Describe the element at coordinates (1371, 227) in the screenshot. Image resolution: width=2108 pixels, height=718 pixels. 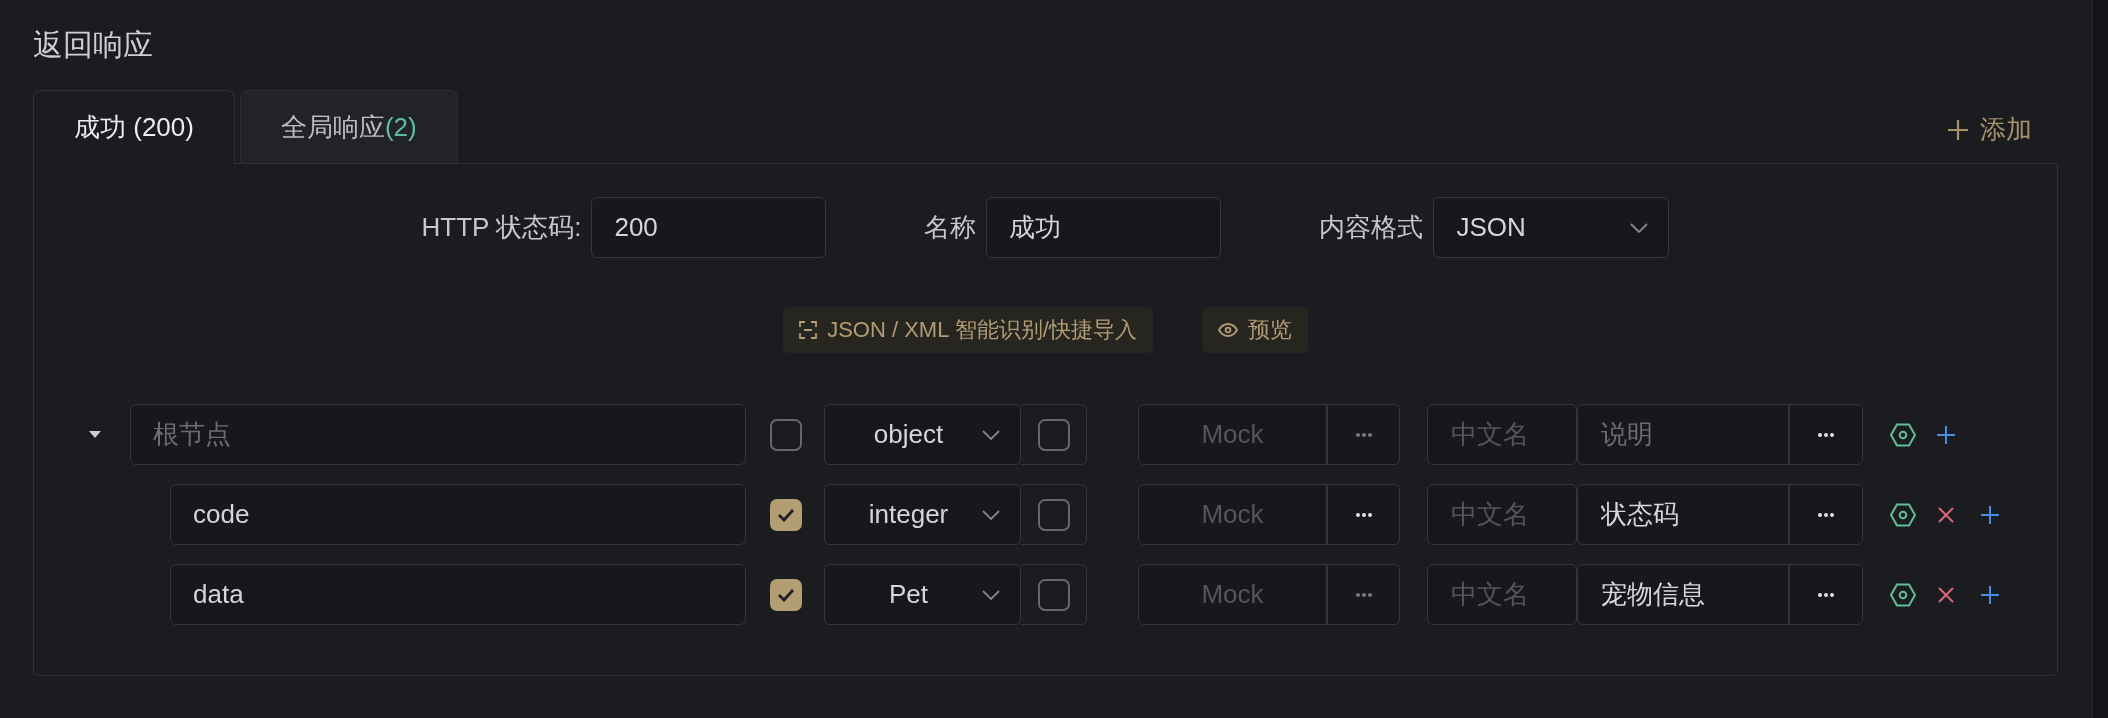
I see `field-label: 内容格式` at that location.